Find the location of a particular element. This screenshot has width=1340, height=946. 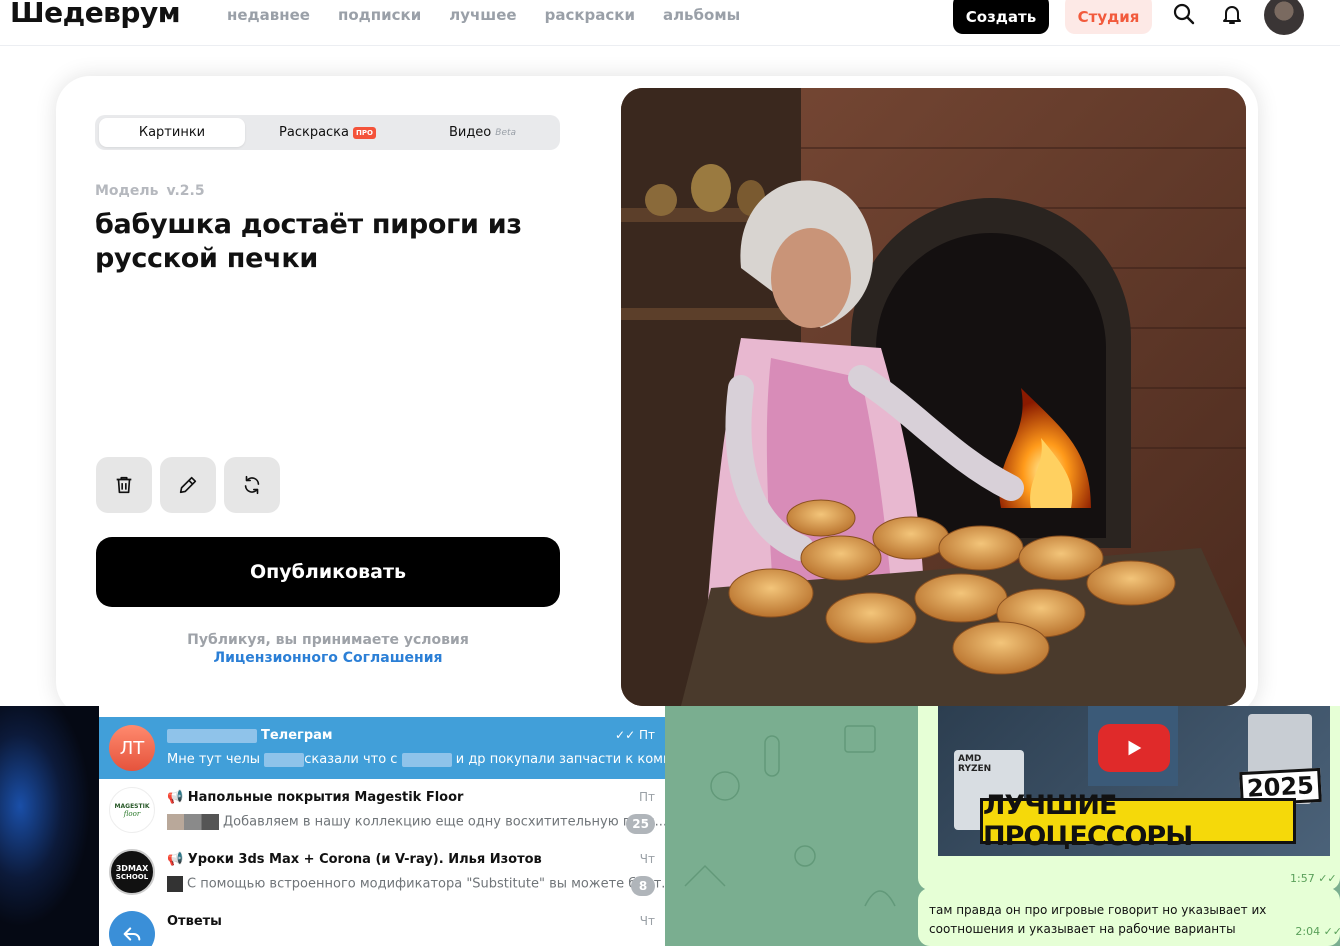

nav-albums: альбомы is located at coordinates (701, 15).